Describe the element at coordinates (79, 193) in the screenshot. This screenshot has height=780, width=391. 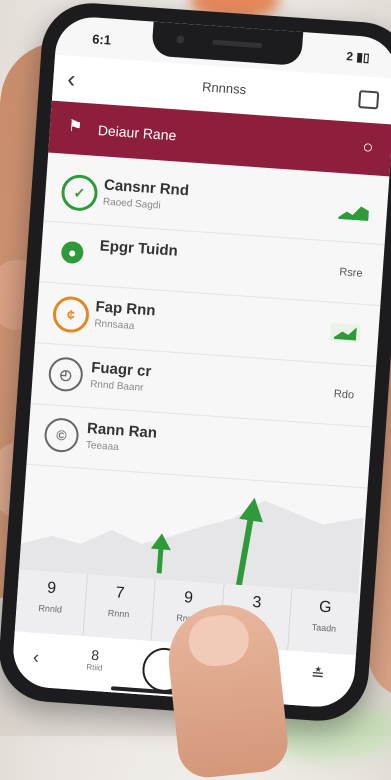
I see `status-circle-icon: ✓` at that location.